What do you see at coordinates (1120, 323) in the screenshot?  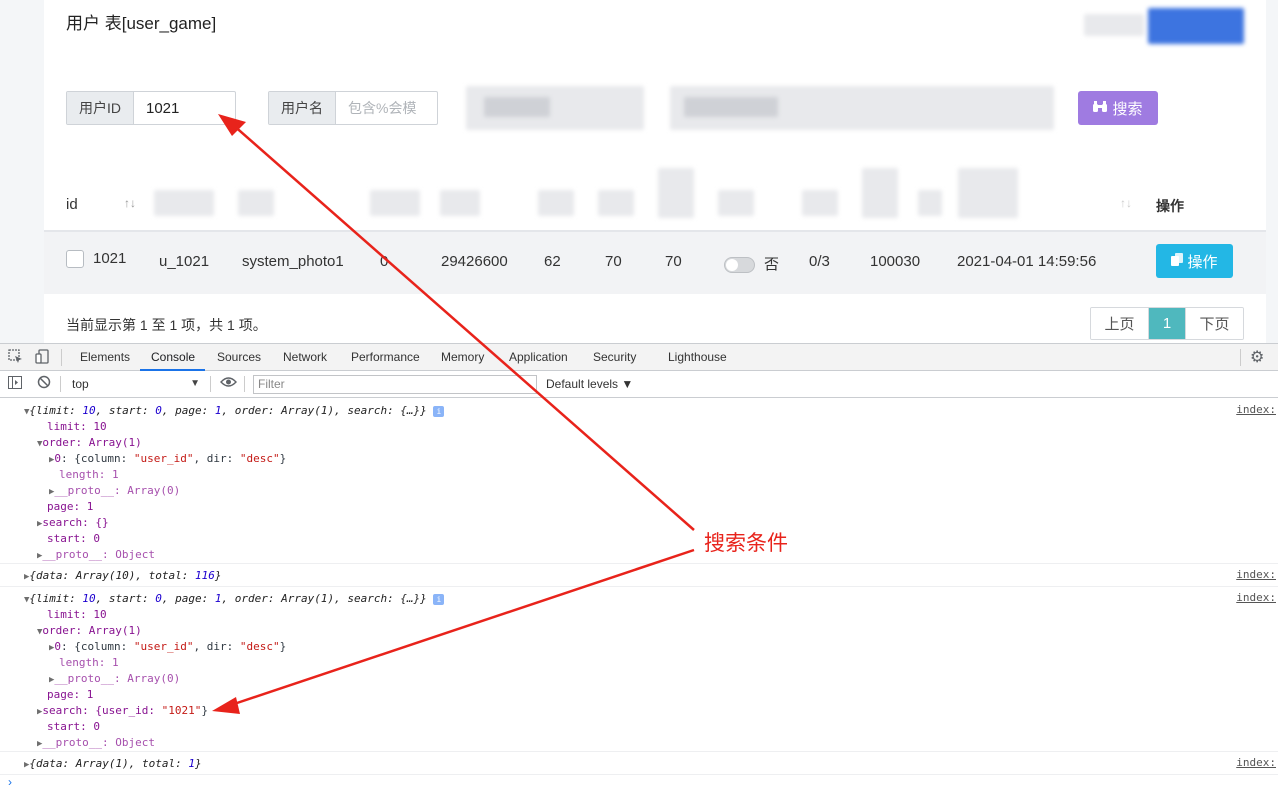 I see `prev-page-button: 上页` at bounding box center [1120, 323].